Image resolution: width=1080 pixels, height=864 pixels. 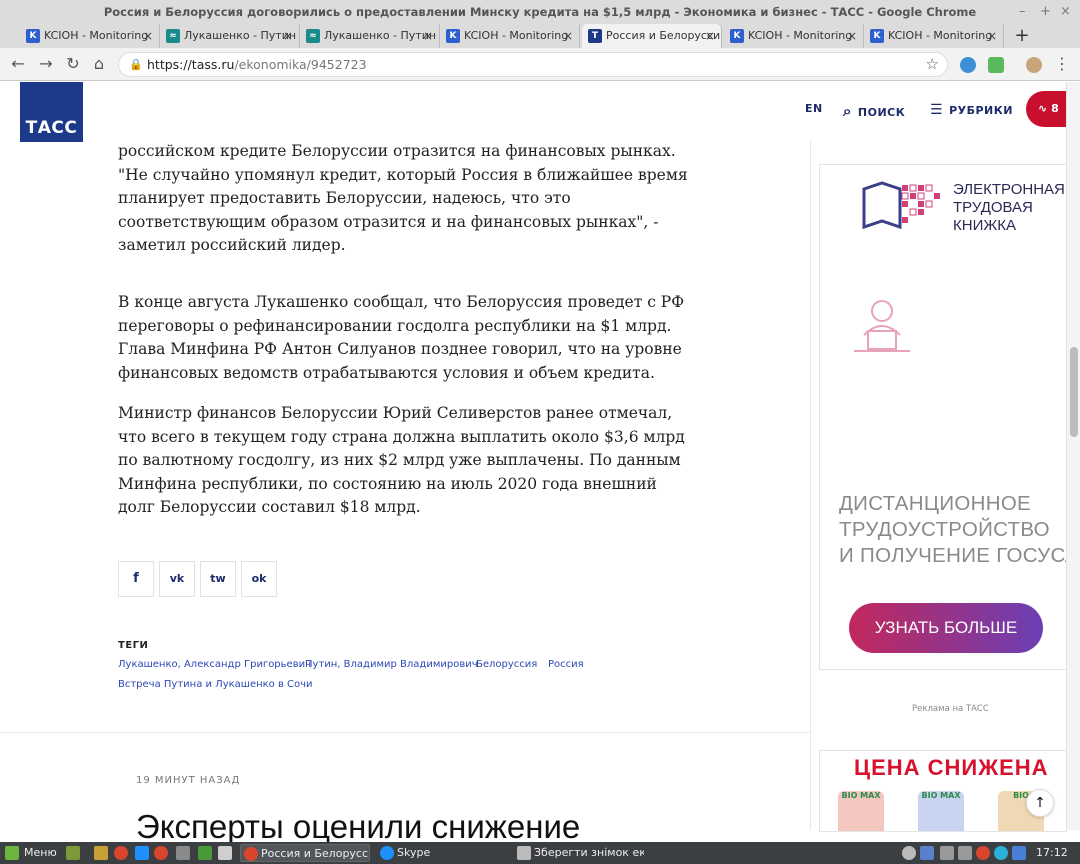 I want to click on maximize-button: +, so click(x=1045, y=12).